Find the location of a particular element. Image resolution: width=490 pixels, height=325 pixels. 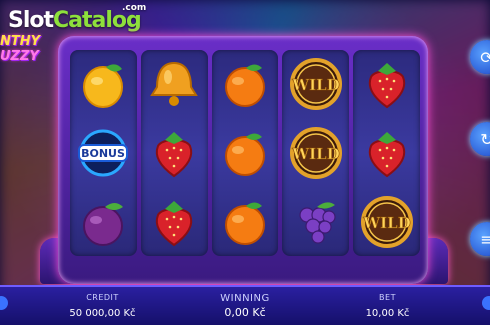

logo-slot-text: Slot is located at coordinates (31, 20).